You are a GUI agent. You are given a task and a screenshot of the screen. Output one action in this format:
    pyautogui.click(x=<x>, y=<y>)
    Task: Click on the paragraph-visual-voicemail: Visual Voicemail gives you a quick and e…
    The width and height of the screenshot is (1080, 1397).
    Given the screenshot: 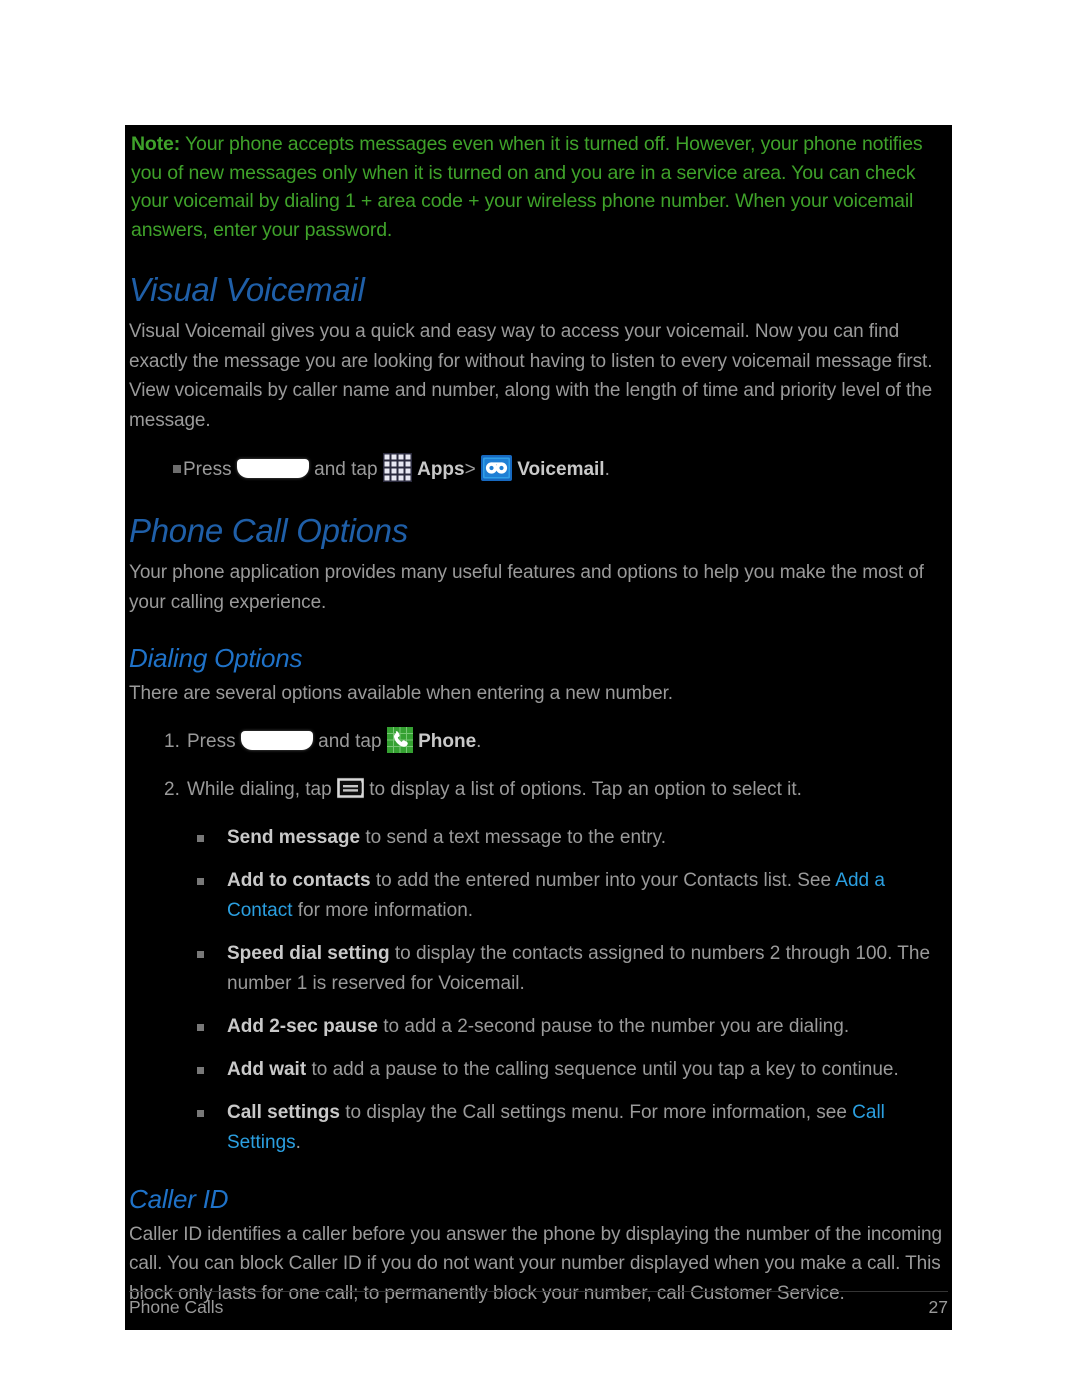 What is the action you would take?
    pyautogui.click(x=531, y=376)
    